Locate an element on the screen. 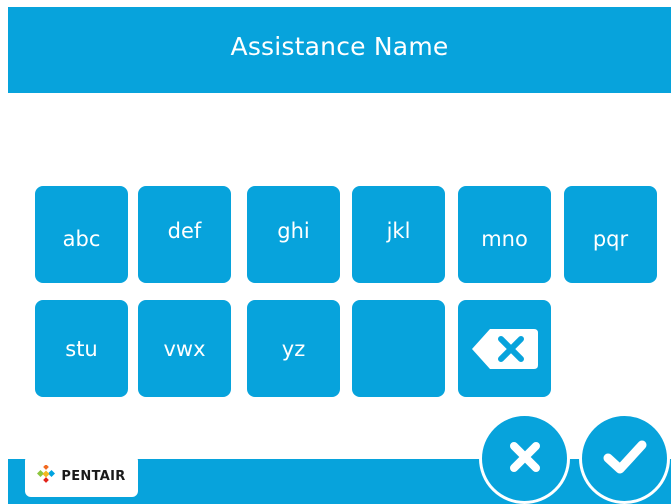 The image size is (671, 504). key-pqr: pqr is located at coordinates (610, 234).